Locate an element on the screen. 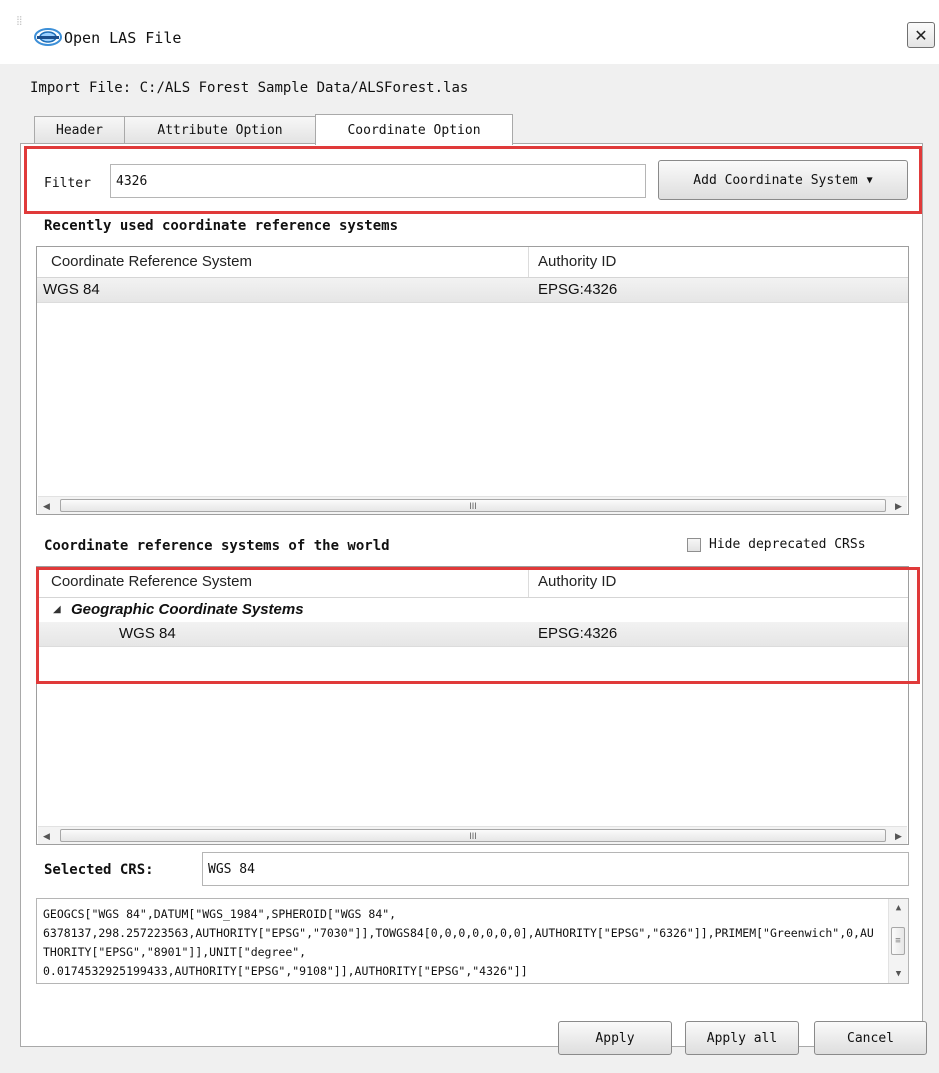  world-group-label: Geographic Coordinate Systems is located at coordinates (187, 609).